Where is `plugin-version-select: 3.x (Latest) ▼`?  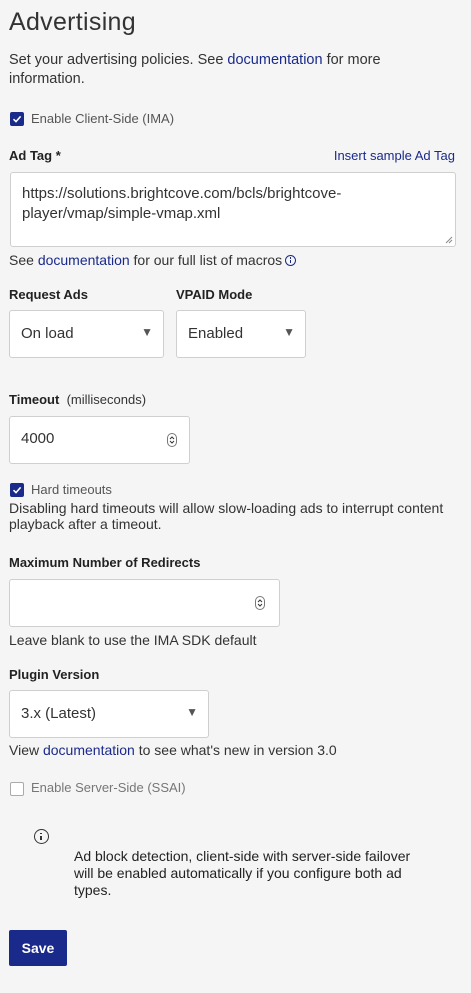 plugin-version-select: 3.x (Latest) ▼ is located at coordinates (109, 714).